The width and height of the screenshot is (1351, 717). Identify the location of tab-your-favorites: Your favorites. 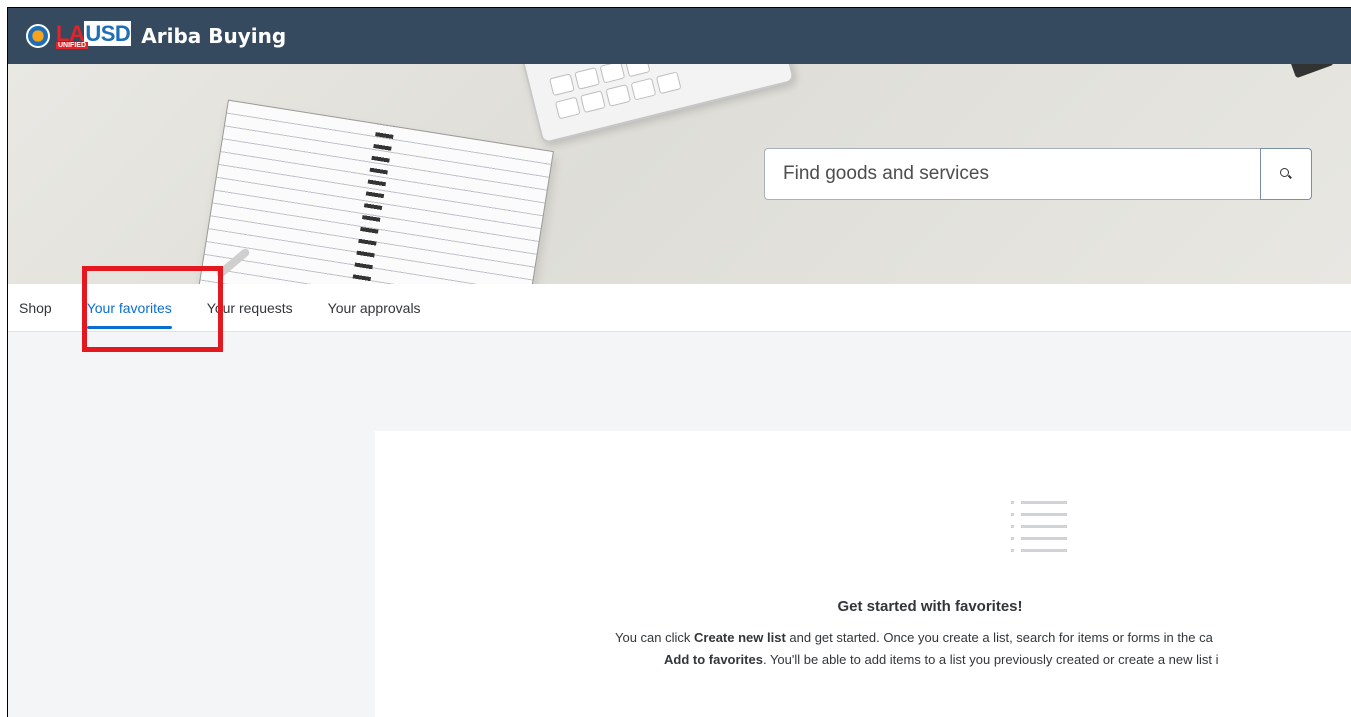
(129, 308).